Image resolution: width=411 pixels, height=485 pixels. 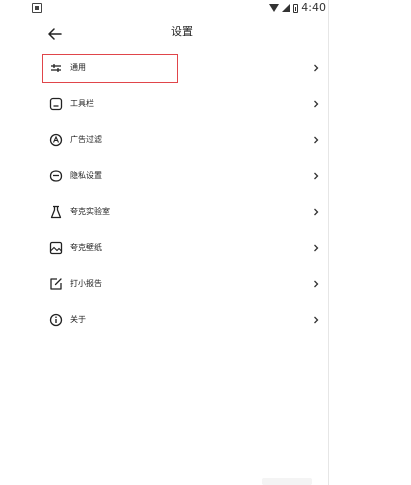 What do you see at coordinates (86, 175) in the screenshot?
I see `settings-item-label: 隐私设置` at bounding box center [86, 175].